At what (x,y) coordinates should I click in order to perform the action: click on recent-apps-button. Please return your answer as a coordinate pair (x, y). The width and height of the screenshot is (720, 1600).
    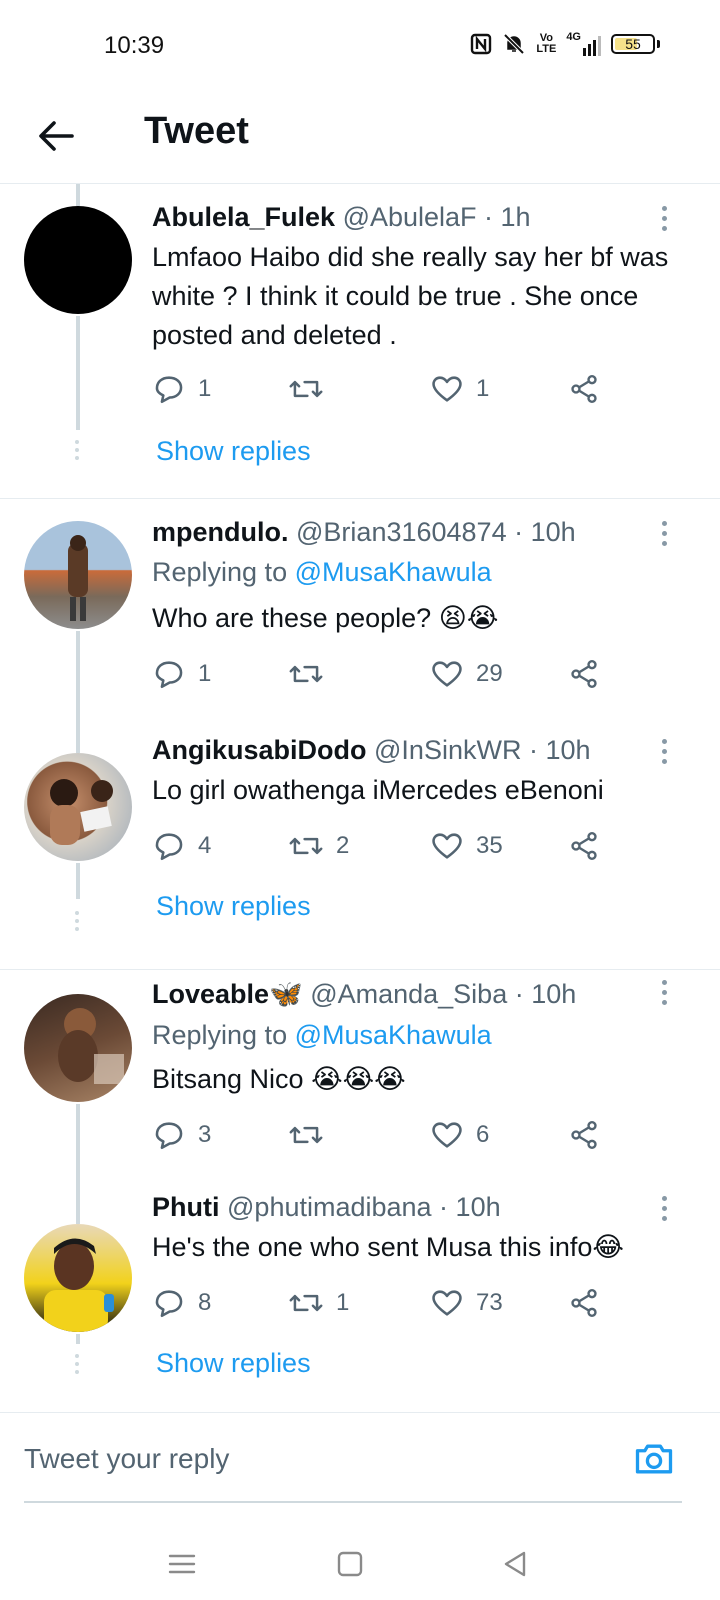
    Looking at the image, I should click on (182, 1564).